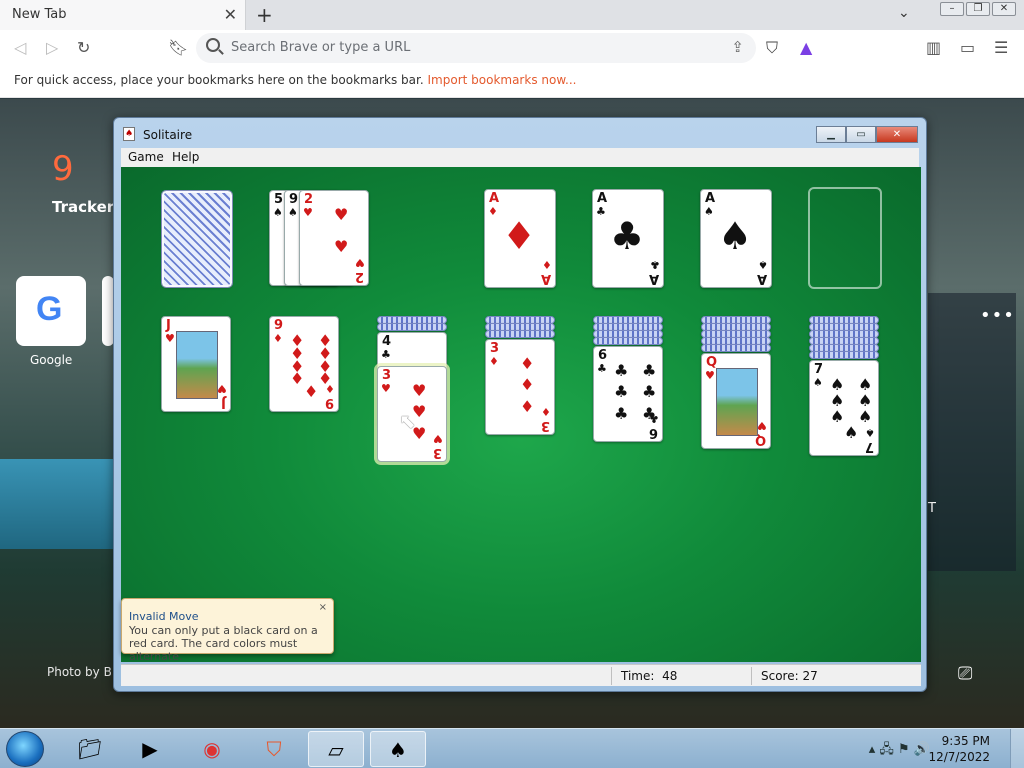 This screenshot has height=768, width=1024. What do you see at coordinates (861, 134) in the screenshot?
I see `maximize-button: ▭` at bounding box center [861, 134].